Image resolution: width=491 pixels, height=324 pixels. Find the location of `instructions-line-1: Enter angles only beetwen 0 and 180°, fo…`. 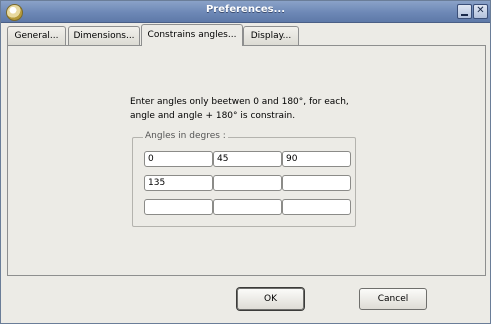

instructions-line-1: Enter angles only beetwen 0 and 180°, fo… is located at coordinates (239, 102).